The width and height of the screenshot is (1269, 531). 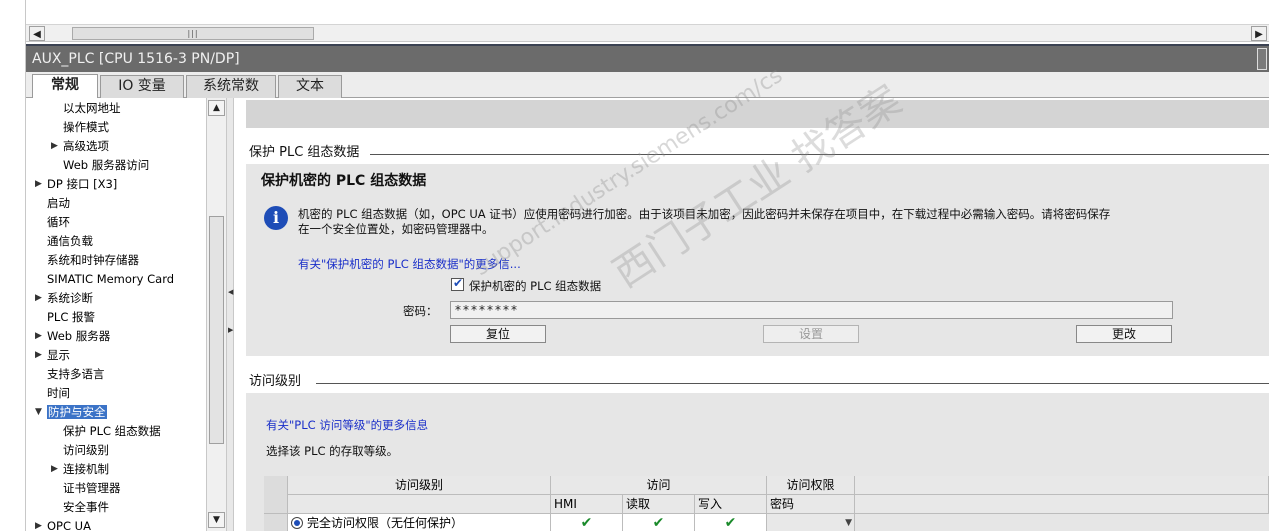 I want to click on tree-item-opc-ua: ▶ OPC UA, so click(x=63, y=524).